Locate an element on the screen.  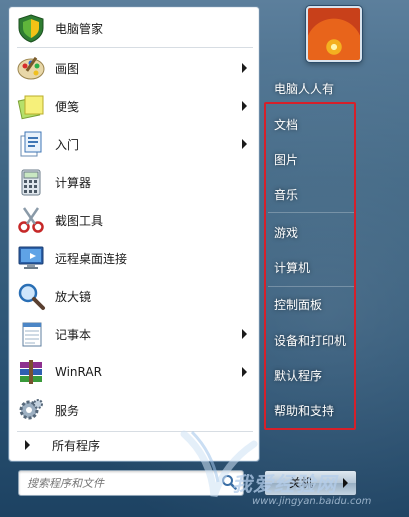
program-item-remote-desktop: 远程桌面连接 is located at coordinates (134, 258).